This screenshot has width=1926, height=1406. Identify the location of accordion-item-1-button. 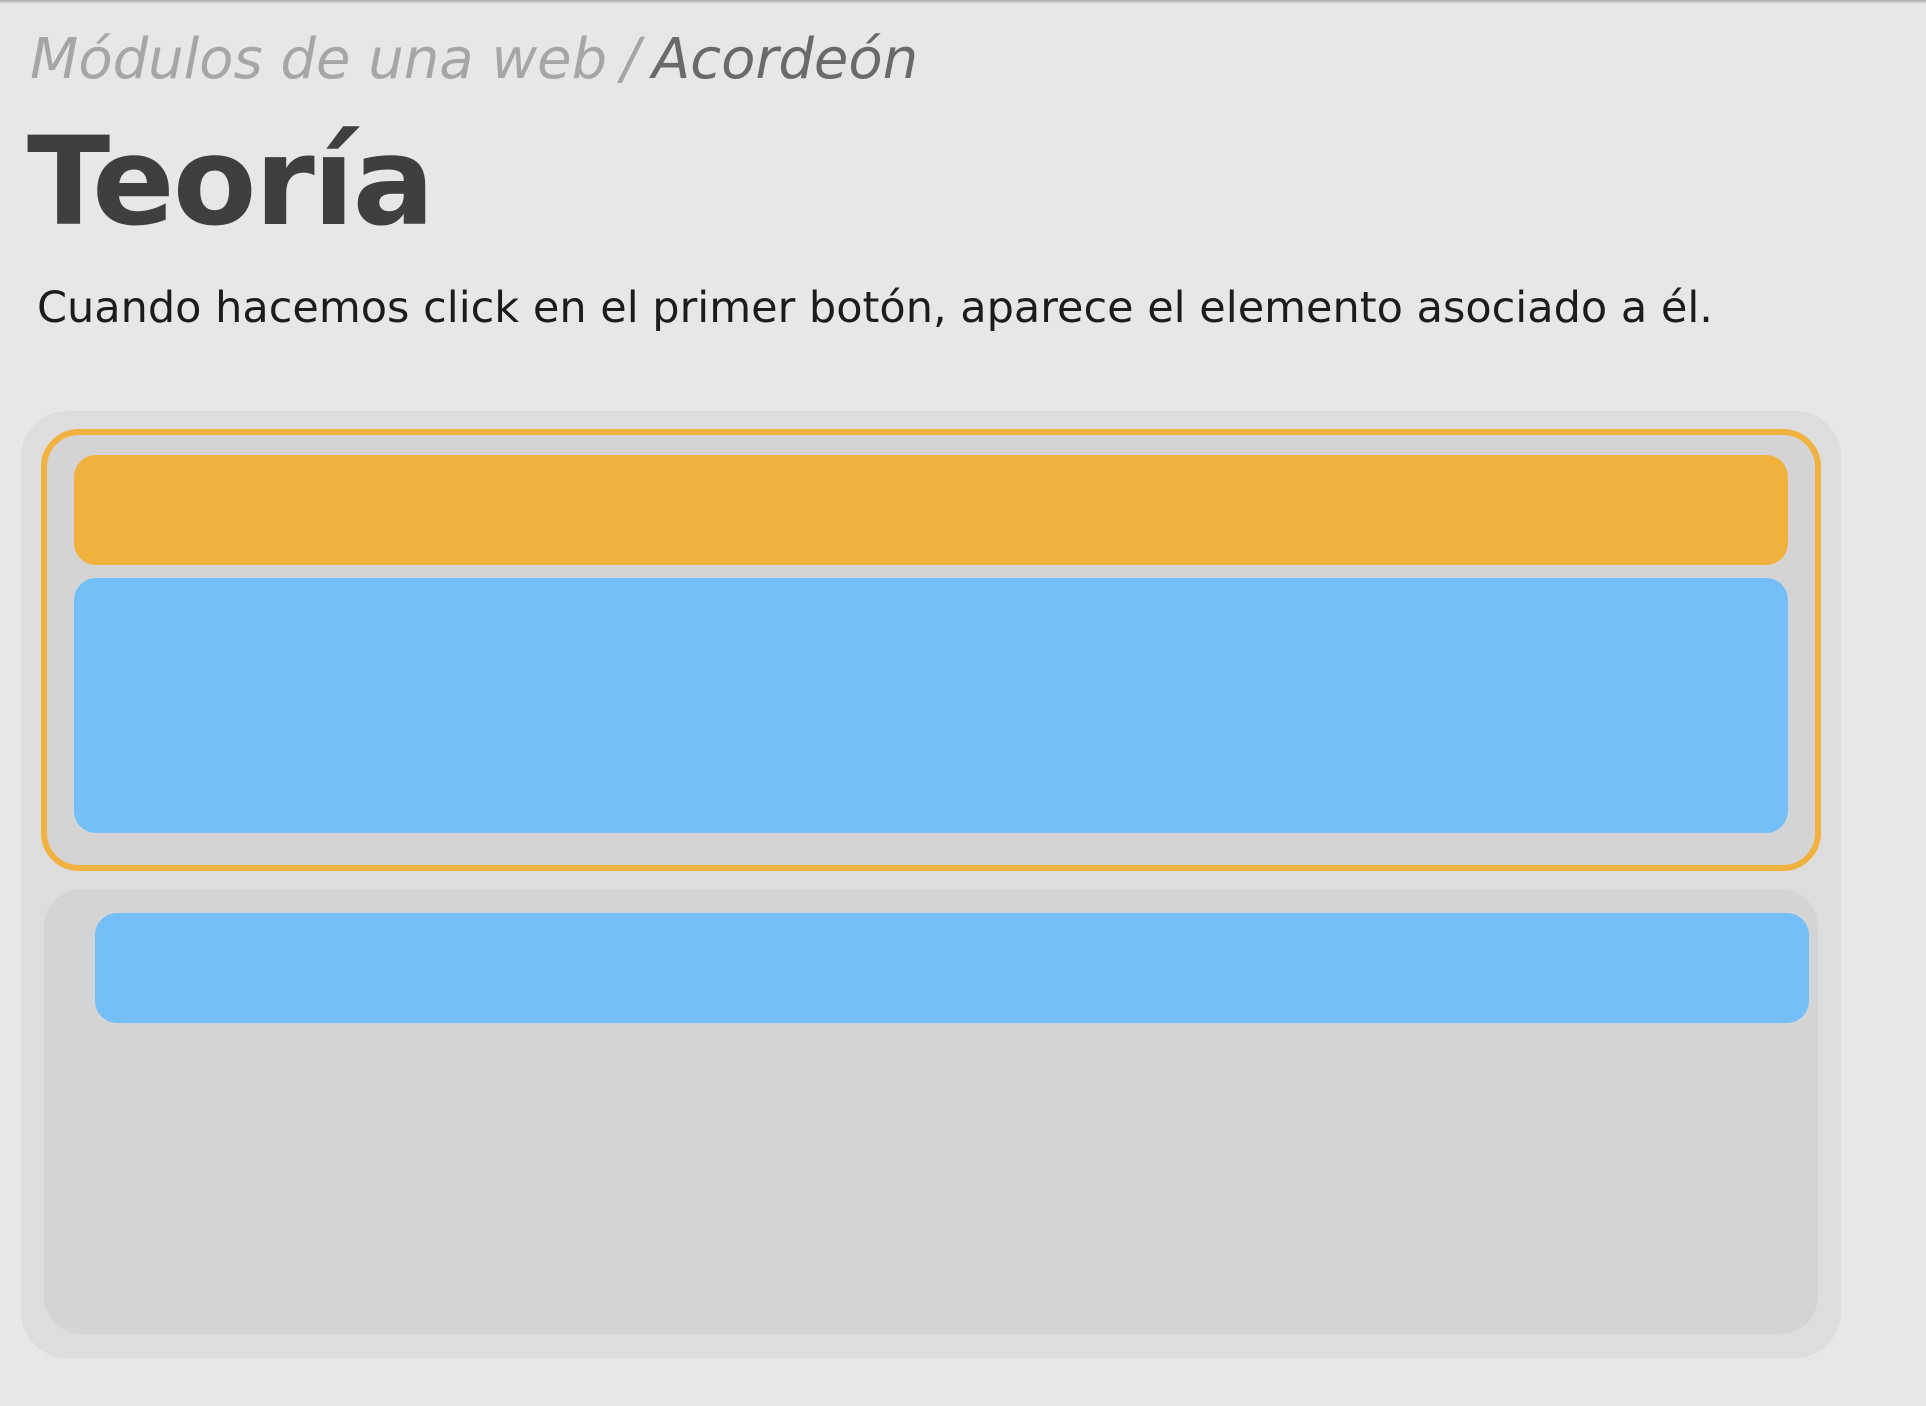
(931, 510).